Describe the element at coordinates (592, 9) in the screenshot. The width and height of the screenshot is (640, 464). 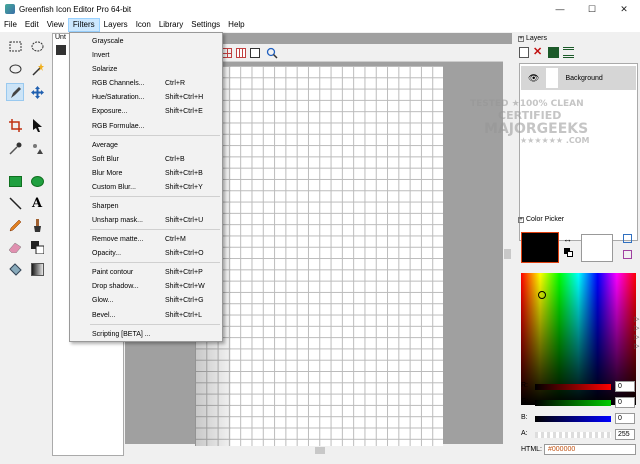
I see `maximize-button: ☐` at that location.